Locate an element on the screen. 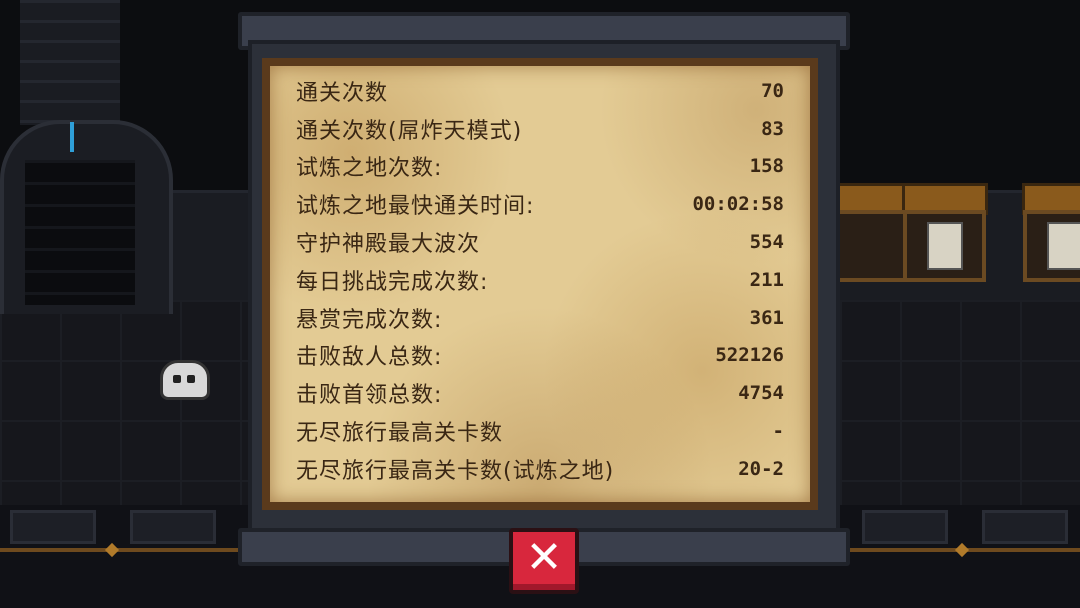 This screenshot has height=608, width=1080. stat-value: 4754 is located at coordinates (761, 393).